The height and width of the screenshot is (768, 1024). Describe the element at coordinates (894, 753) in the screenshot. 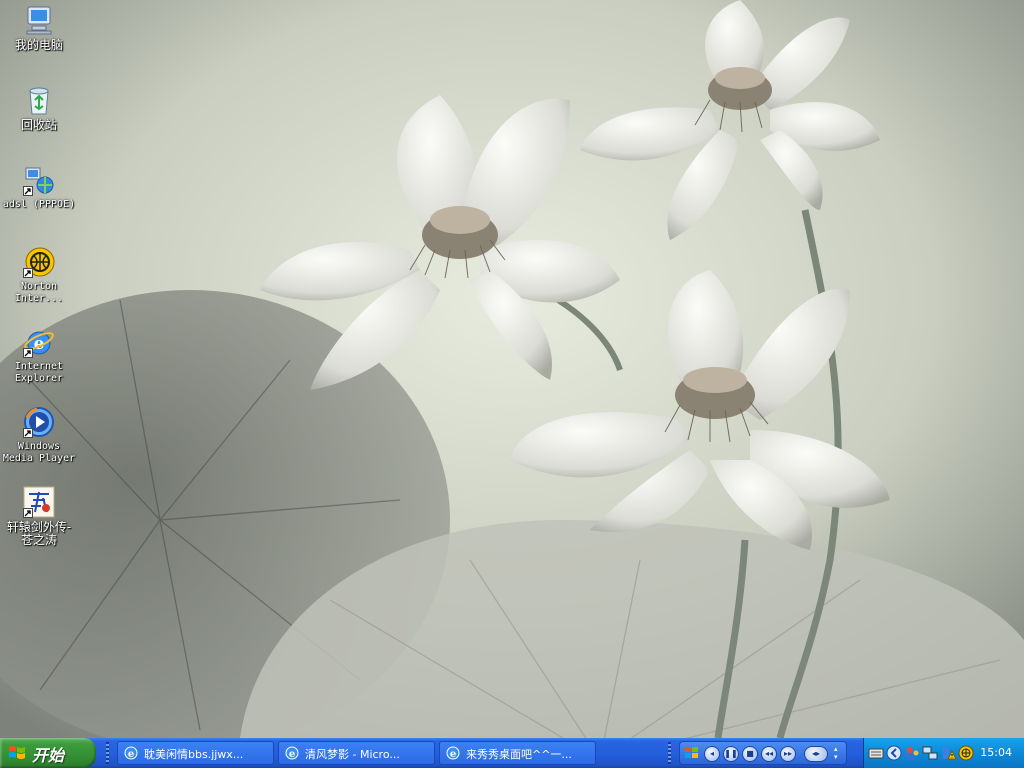

I see `show-hidden-icons-button` at that location.